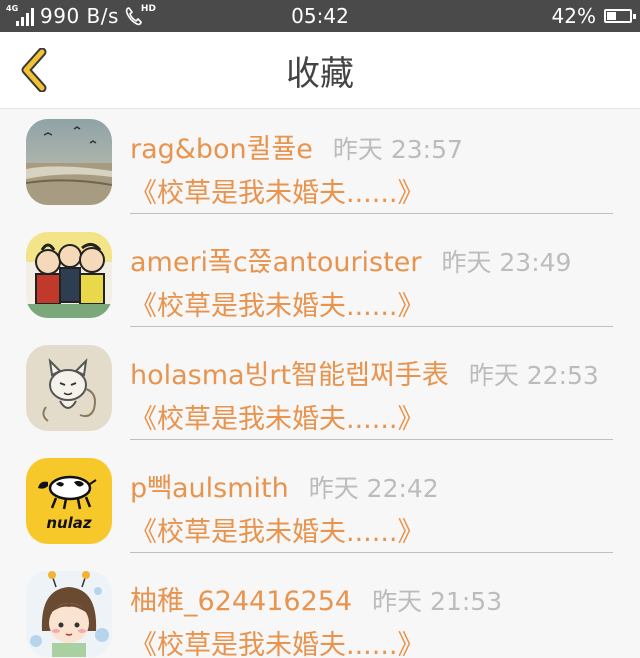 This screenshot has width=640, height=658. Describe the element at coordinates (148, 9) in the screenshot. I see `hd-label: HD` at that location.